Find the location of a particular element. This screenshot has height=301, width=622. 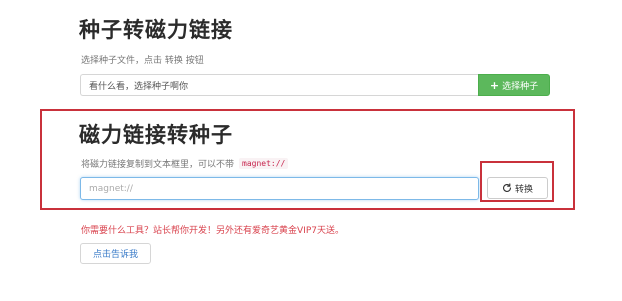

plus-icon: + is located at coordinates (494, 85).